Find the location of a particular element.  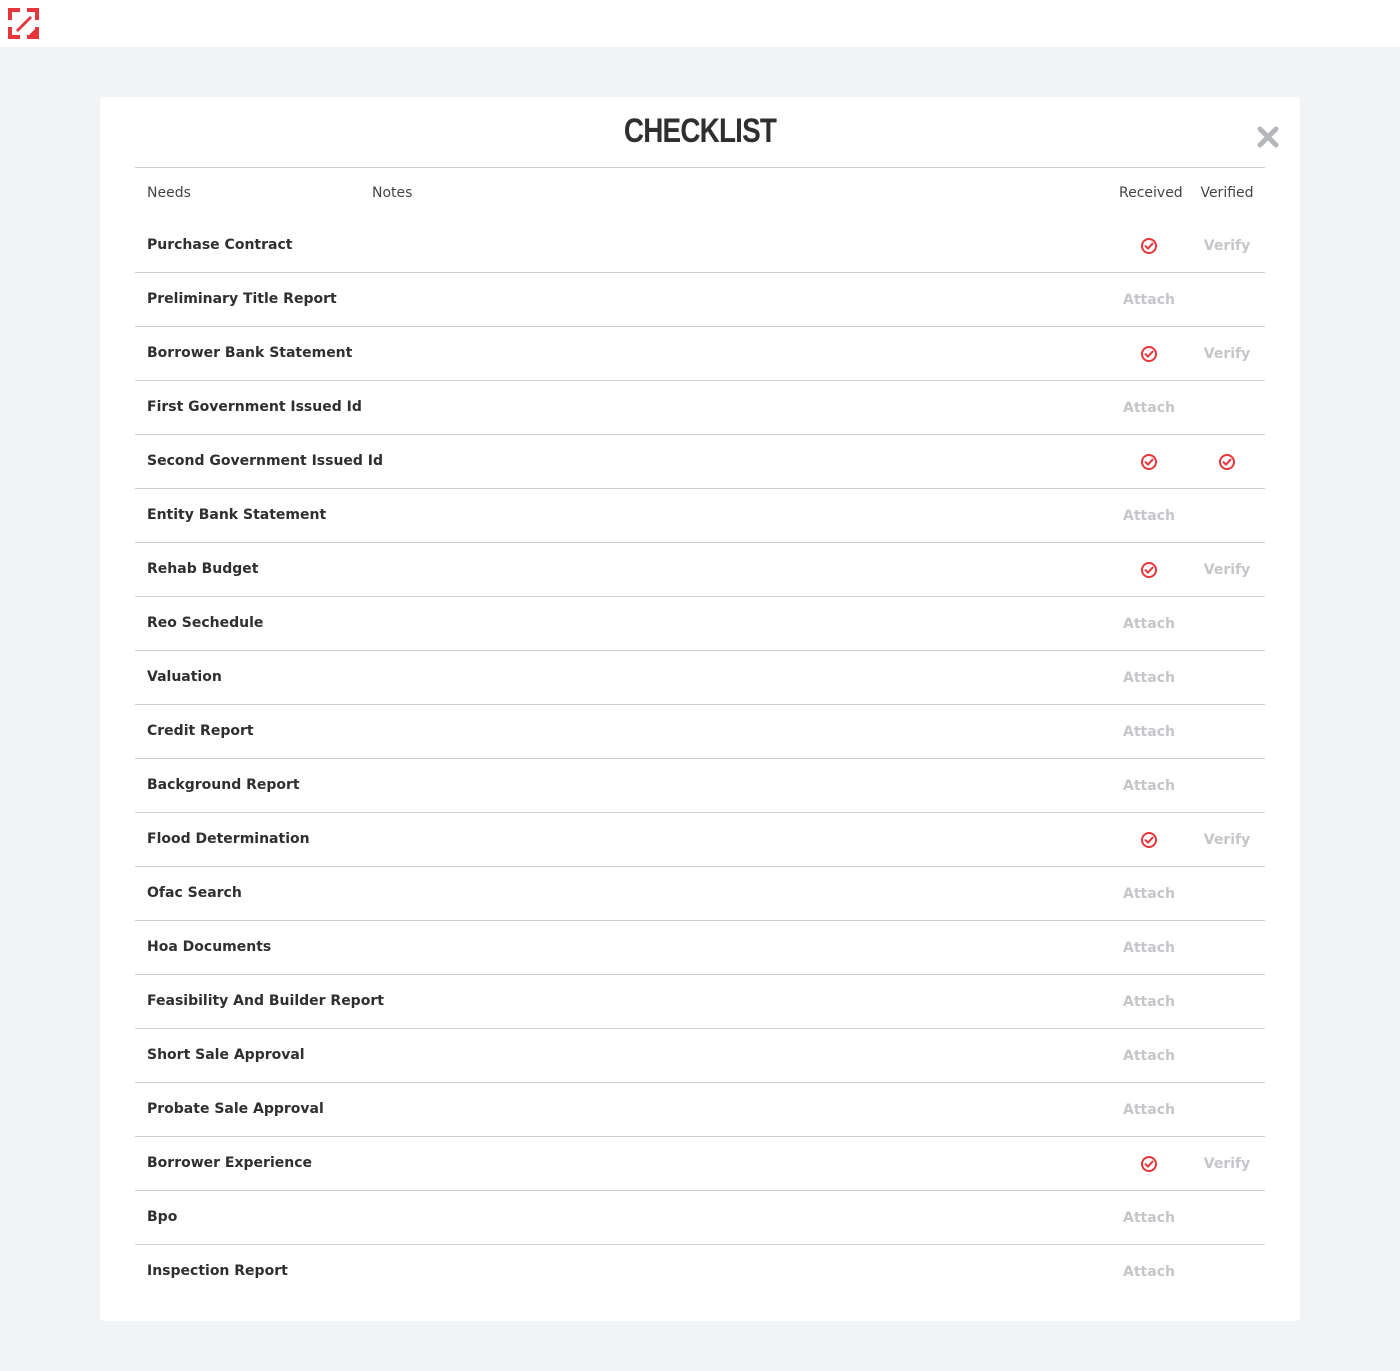

need-label: Borrower Experience is located at coordinates (229, 1163).